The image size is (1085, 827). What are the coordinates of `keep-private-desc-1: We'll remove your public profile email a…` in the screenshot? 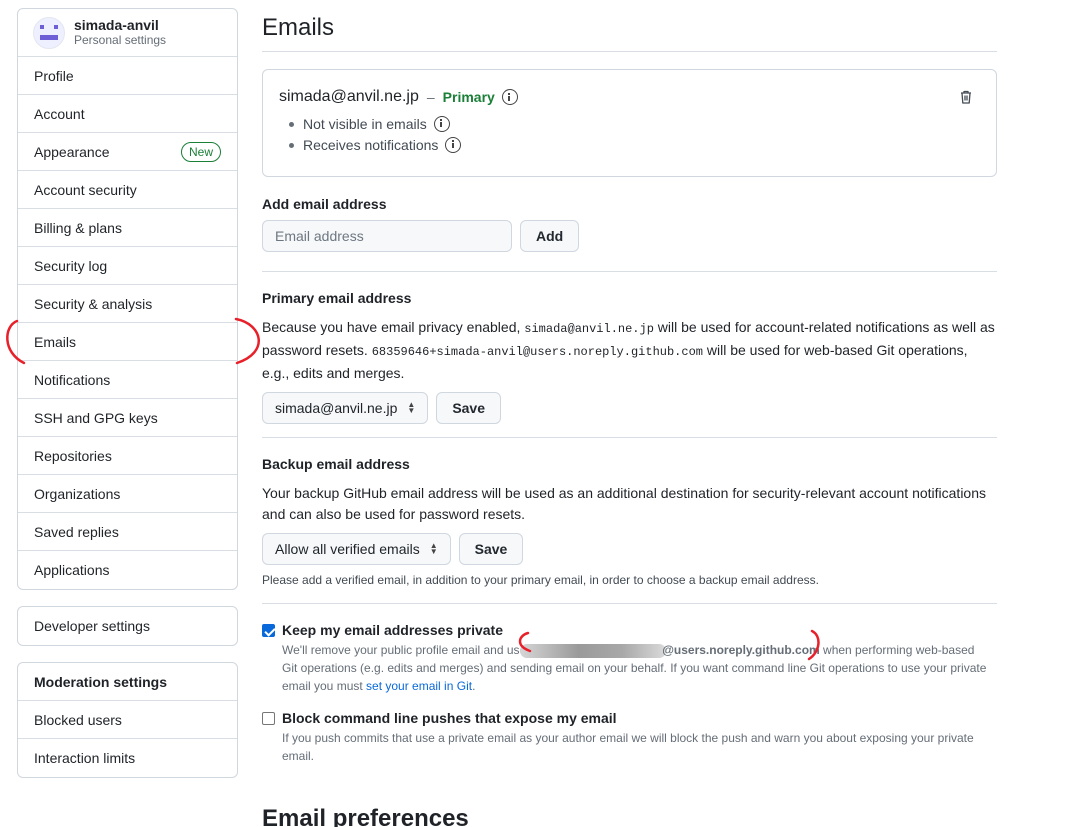 It's located at (404, 650).